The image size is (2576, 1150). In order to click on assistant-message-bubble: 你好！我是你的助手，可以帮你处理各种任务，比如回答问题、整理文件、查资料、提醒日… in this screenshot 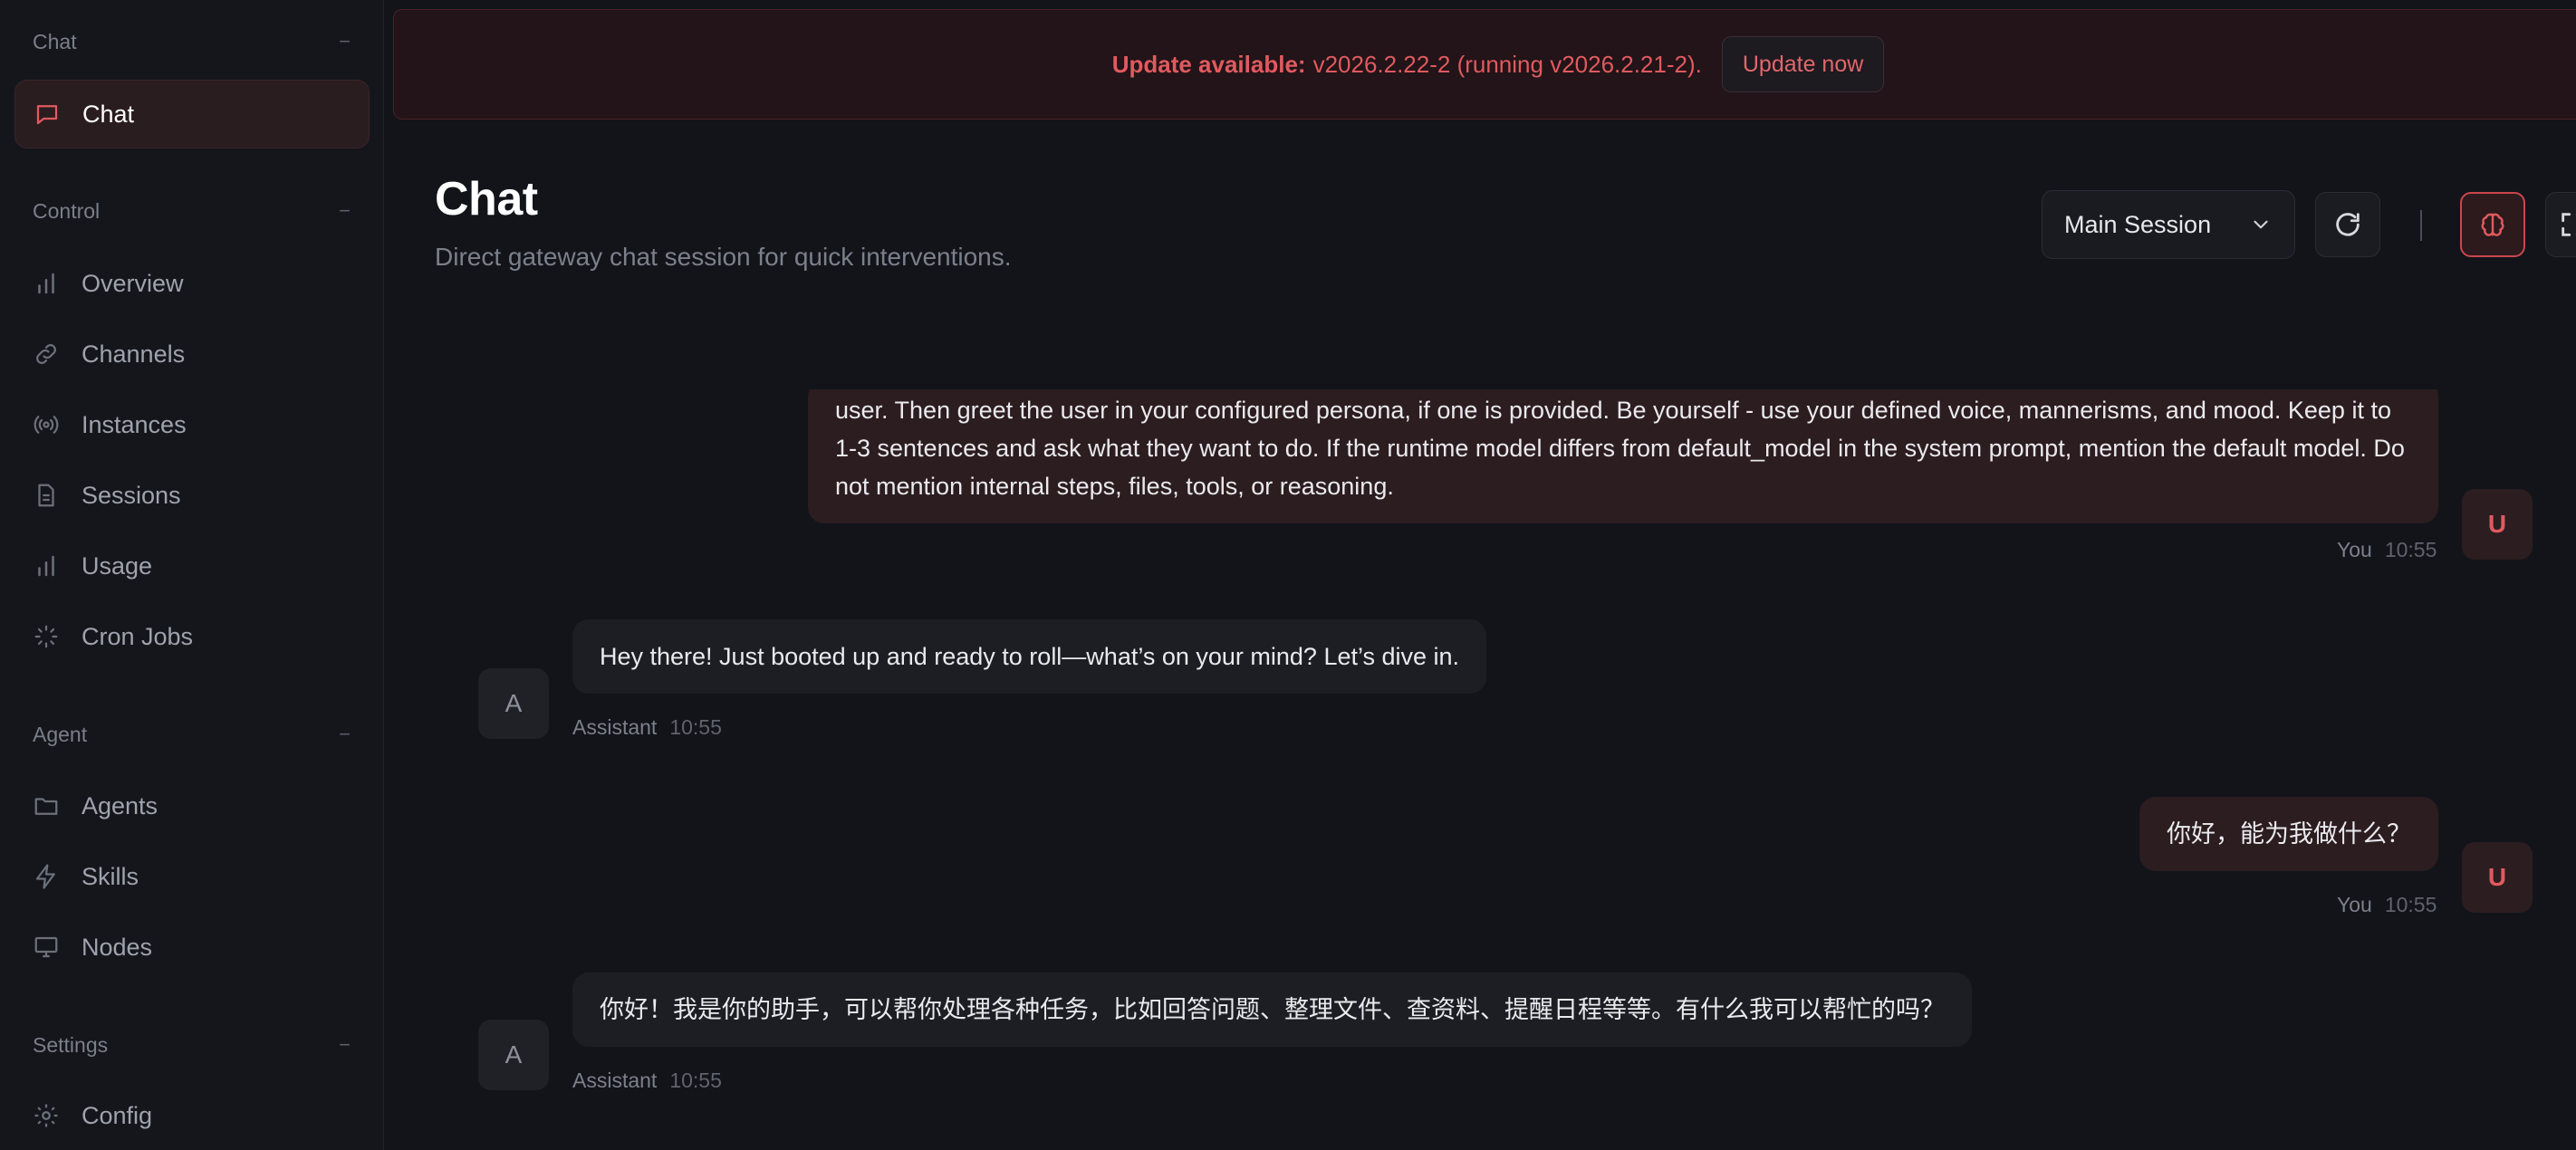, I will do `click(1272, 1010)`.